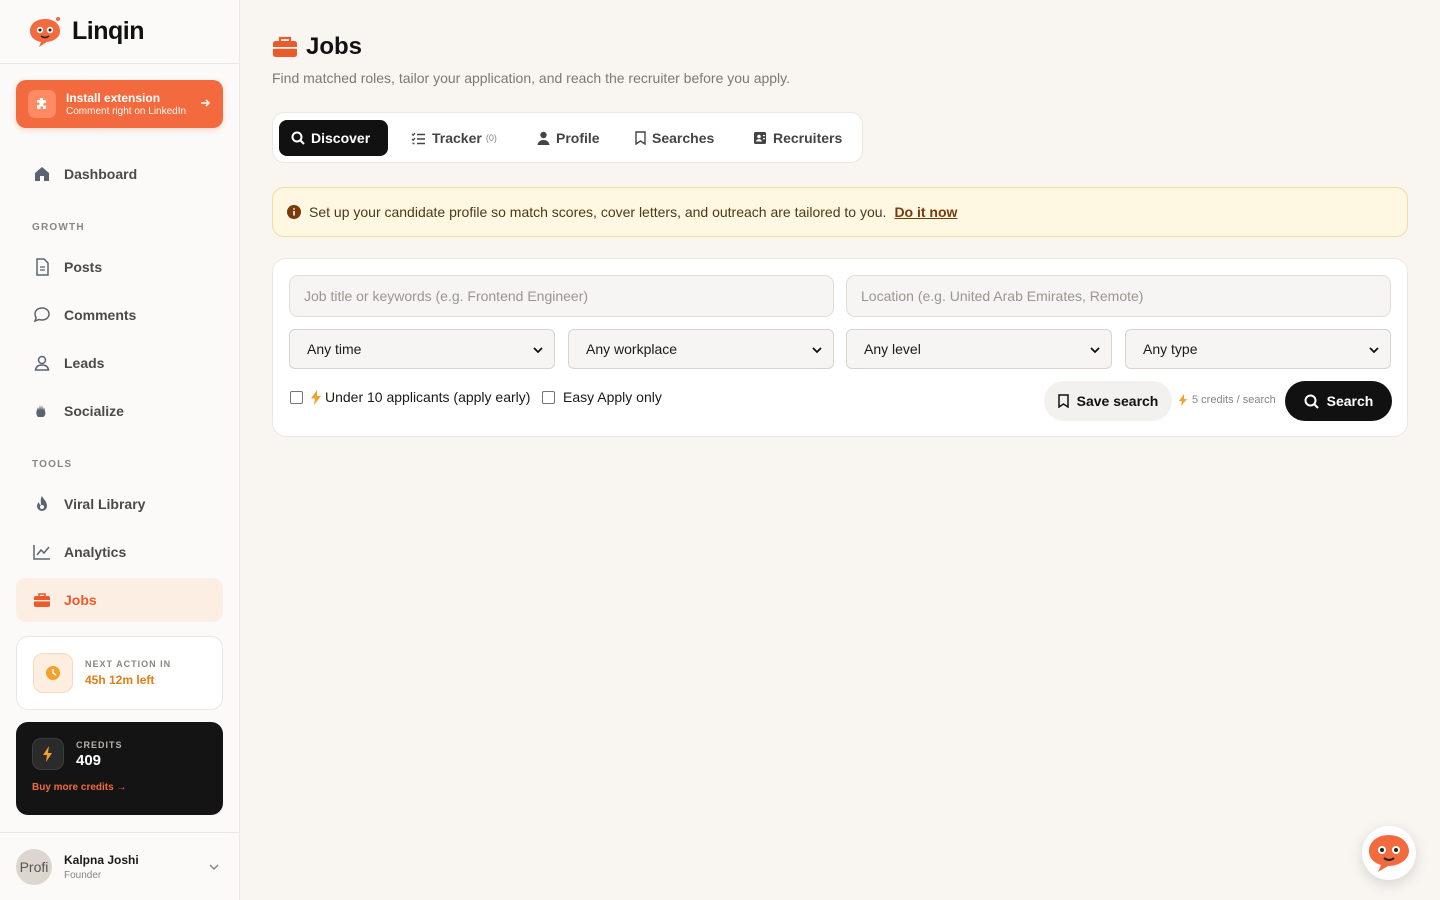  I want to click on section-label-tools: TOOLS, so click(52, 464).